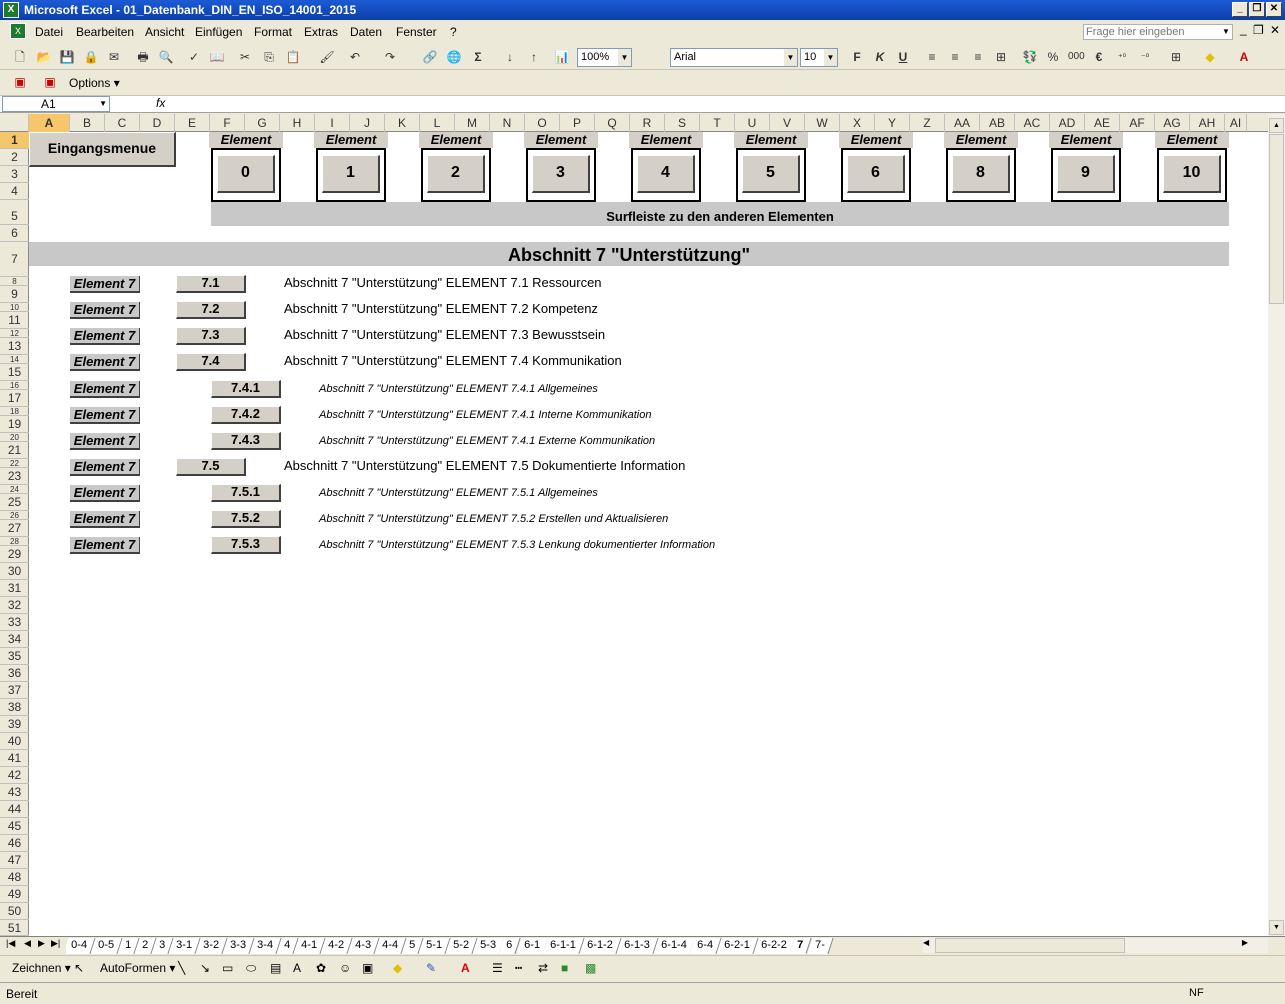 The image size is (1285, 1004). I want to click on column-header-i: I, so click(332, 123).